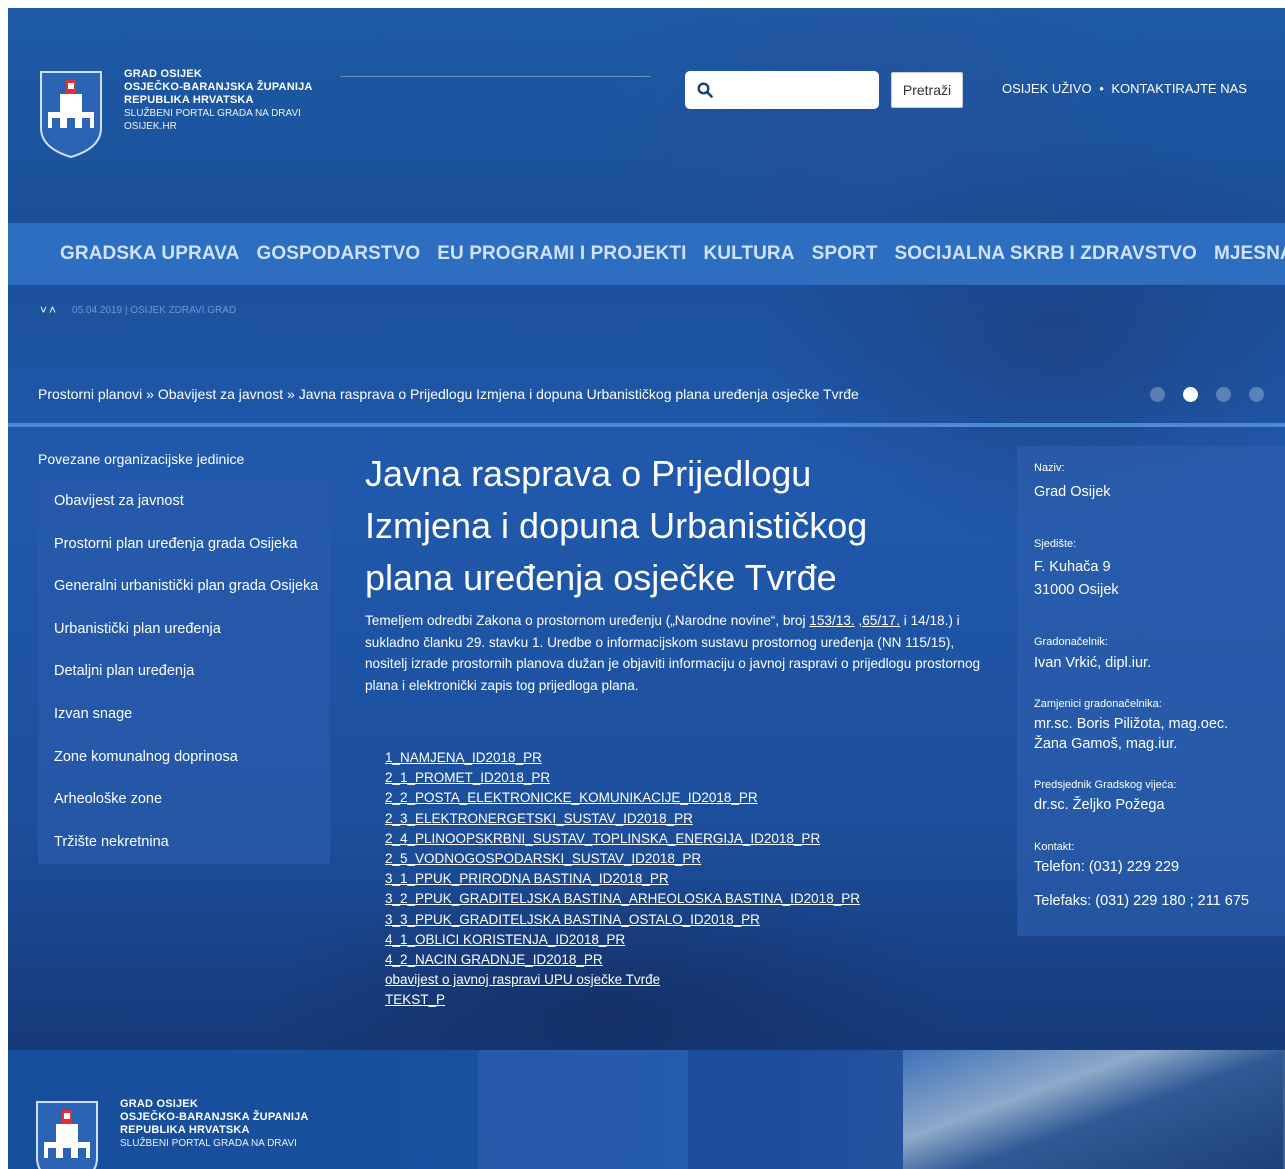 Image resolution: width=1285 pixels, height=1169 pixels. What do you see at coordinates (927, 90) in the screenshot?
I see `search-button: Pretraži` at bounding box center [927, 90].